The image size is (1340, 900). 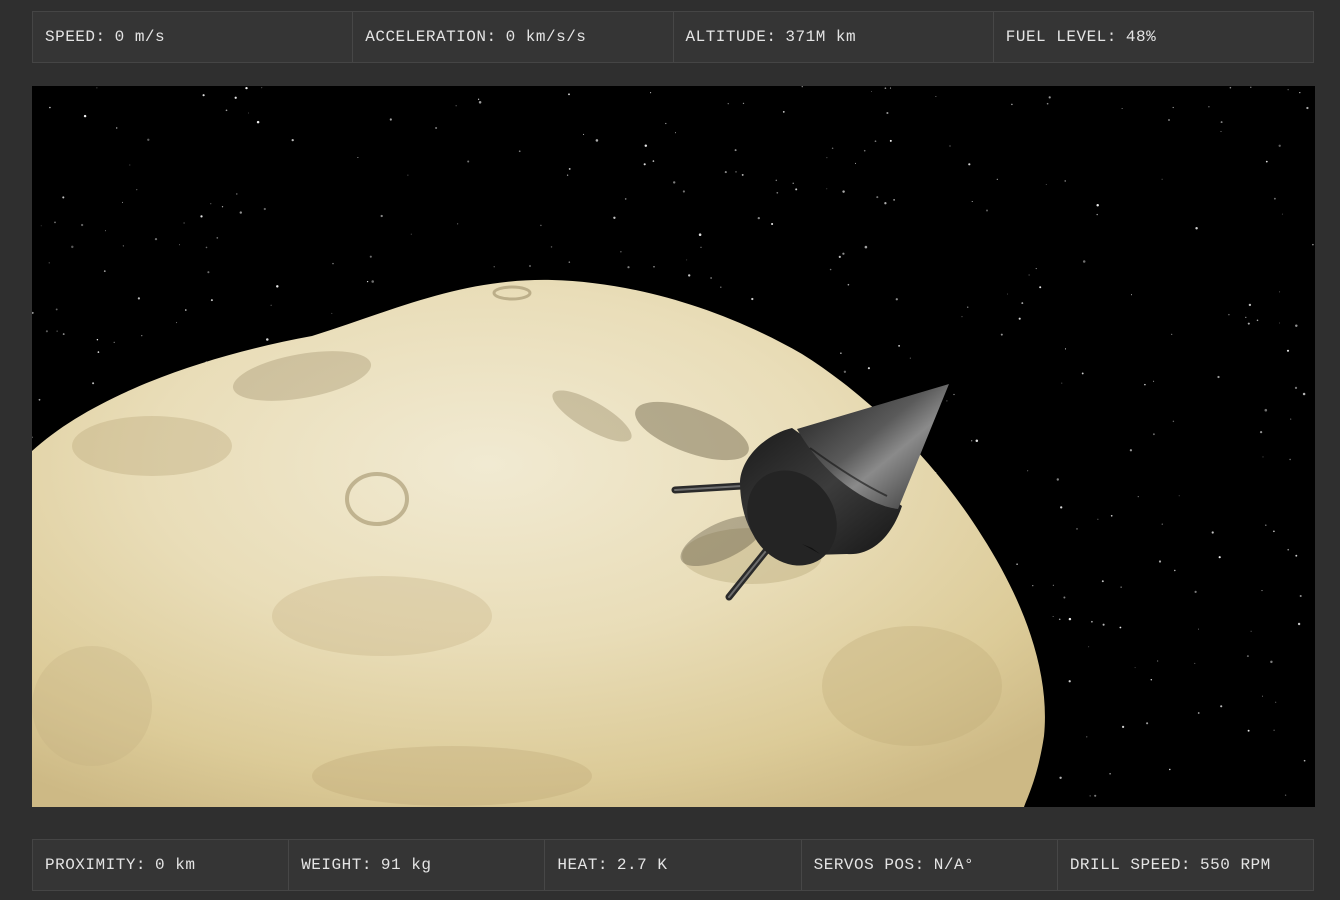 I want to click on drill-speed-value: 550 RPM, so click(x=1235, y=865).